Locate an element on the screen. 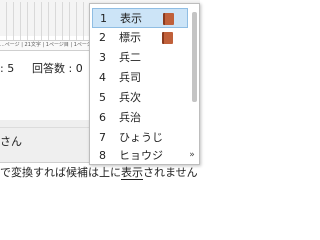 This screenshot has width=320, height=240. ime-candidate-1: 1 表示 is located at coordinates (140, 18).